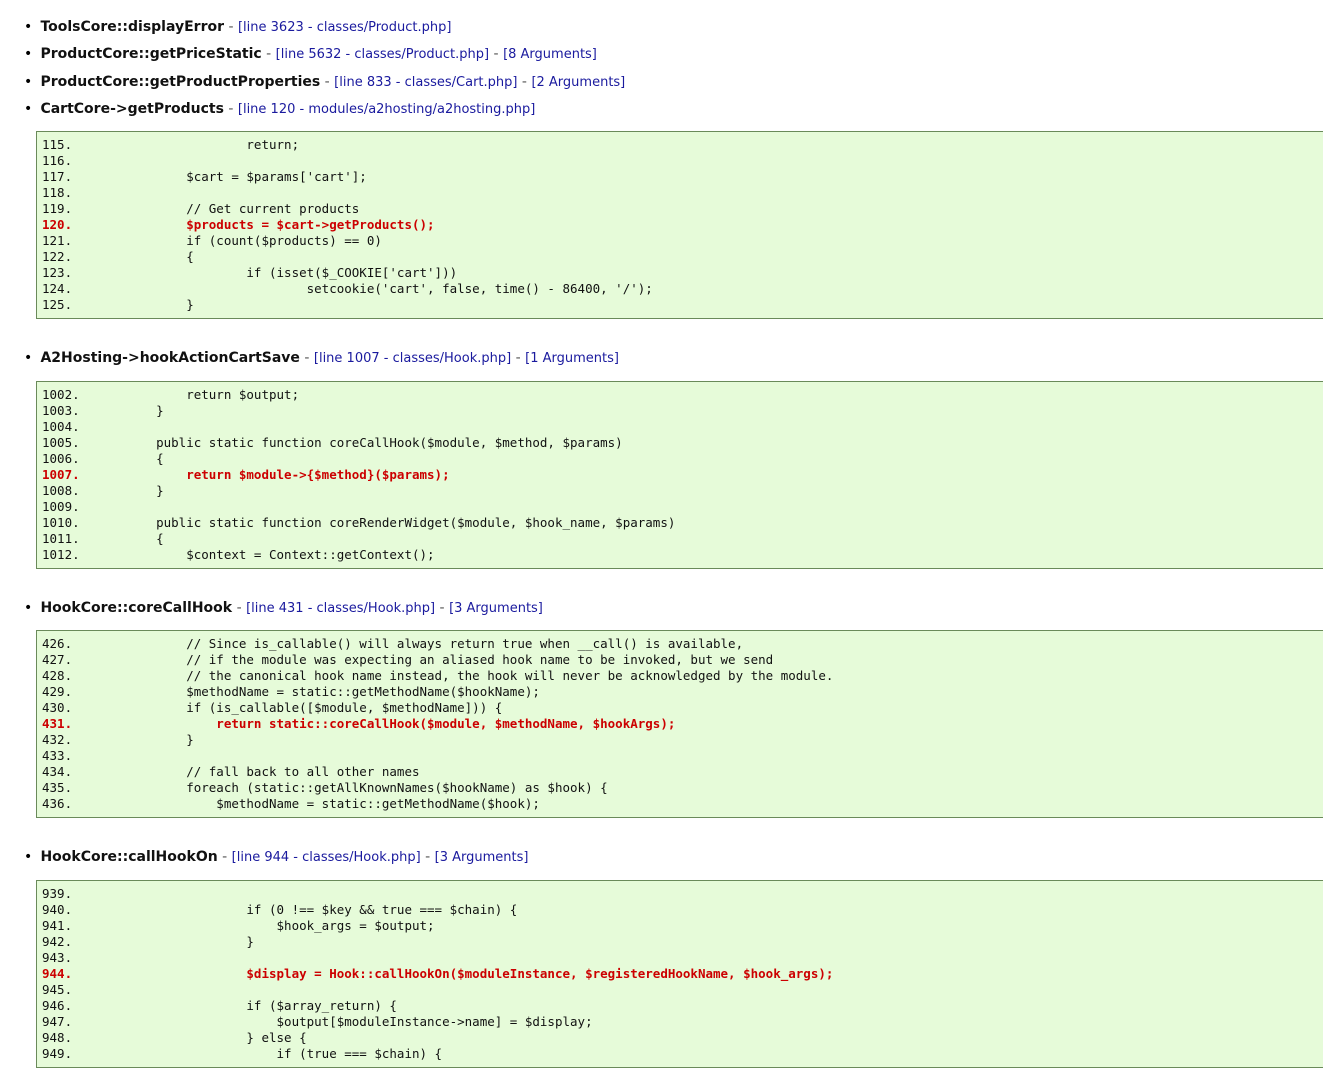 The image size is (1323, 1085). What do you see at coordinates (57, 176) in the screenshot?
I see `line-number: 117.` at bounding box center [57, 176].